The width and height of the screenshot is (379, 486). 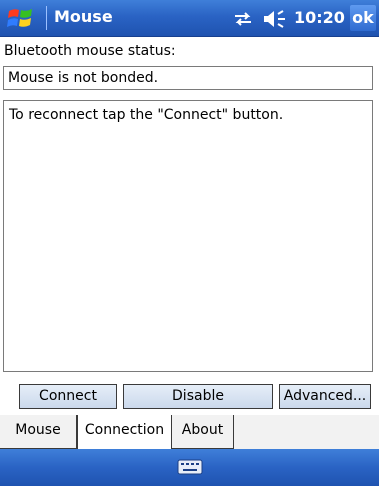 I want to click on windows-start-icon, so click(x=21, y=18).